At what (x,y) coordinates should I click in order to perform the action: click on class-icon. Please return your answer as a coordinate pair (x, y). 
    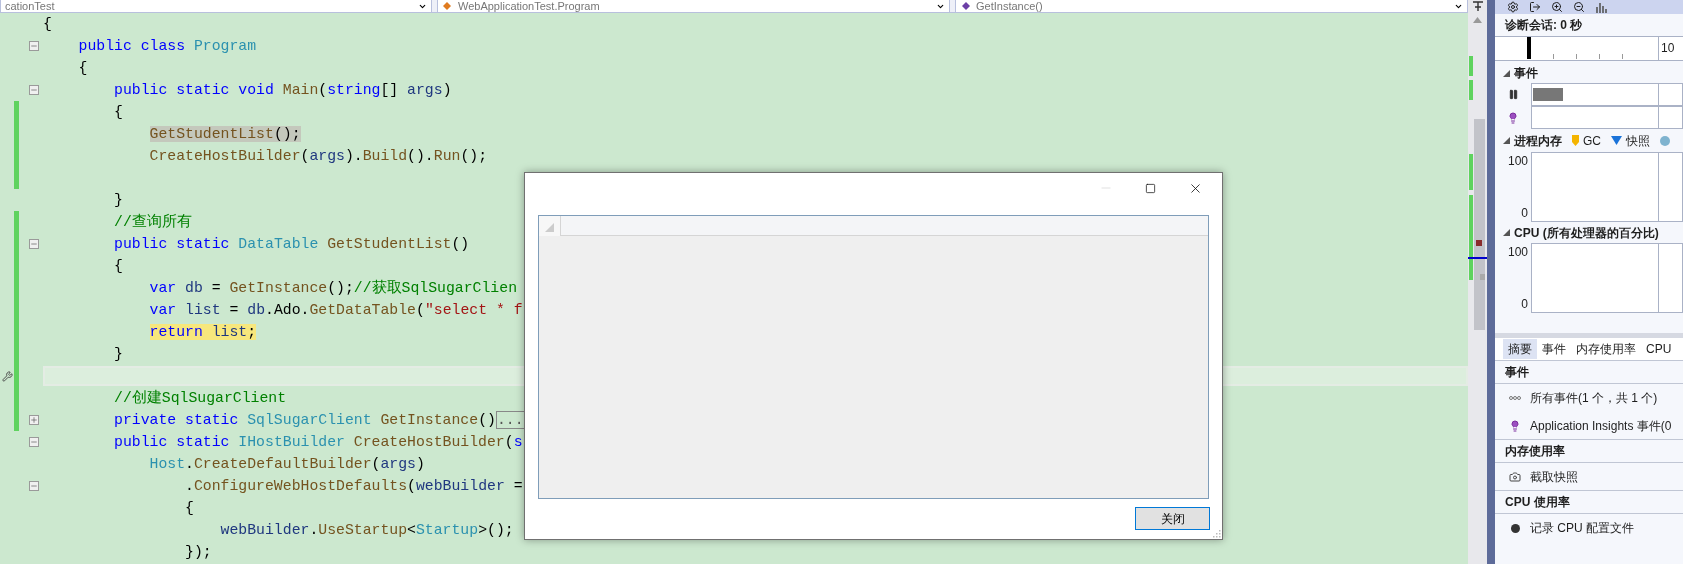
    Looking at the image, I should click on (448, 6).